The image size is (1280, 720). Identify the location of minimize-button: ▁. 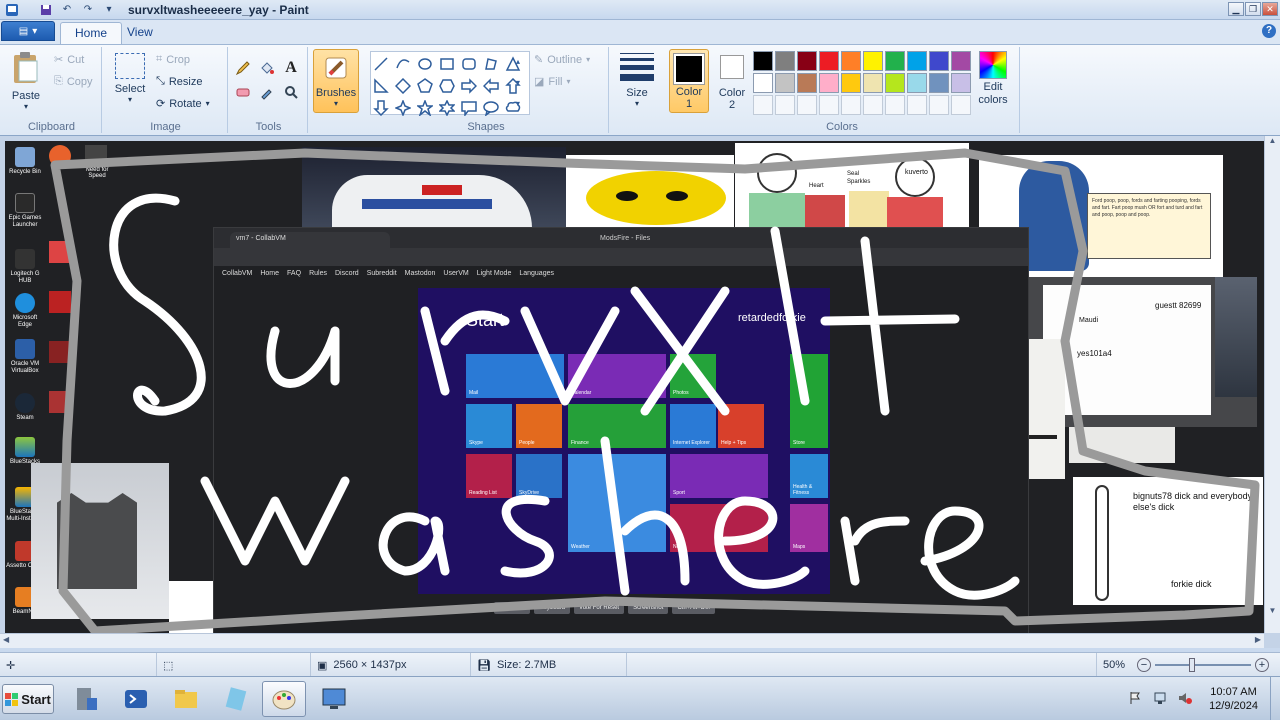
(1236, 9).